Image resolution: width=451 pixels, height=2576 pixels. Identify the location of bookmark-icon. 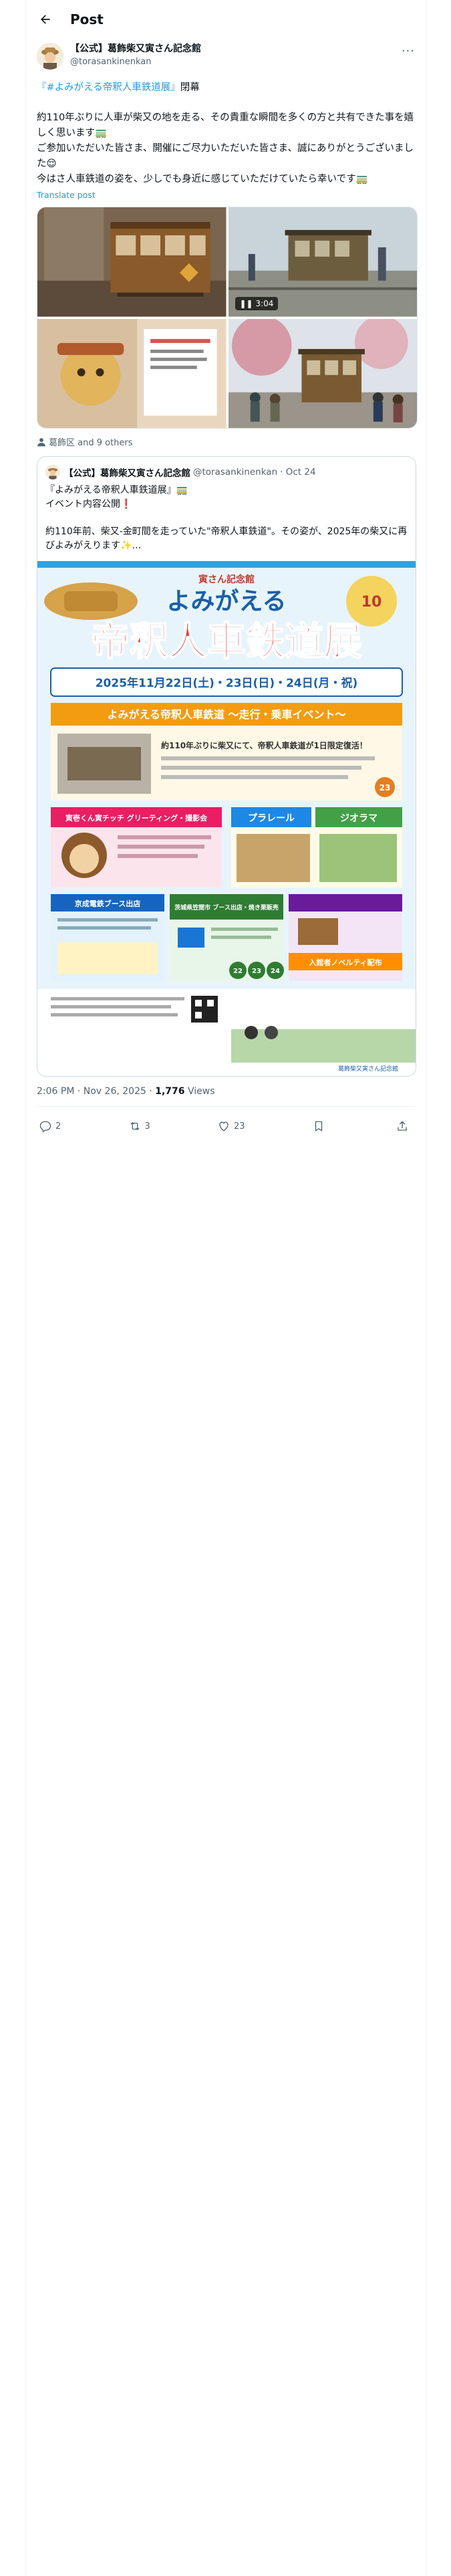
(318, 1127).